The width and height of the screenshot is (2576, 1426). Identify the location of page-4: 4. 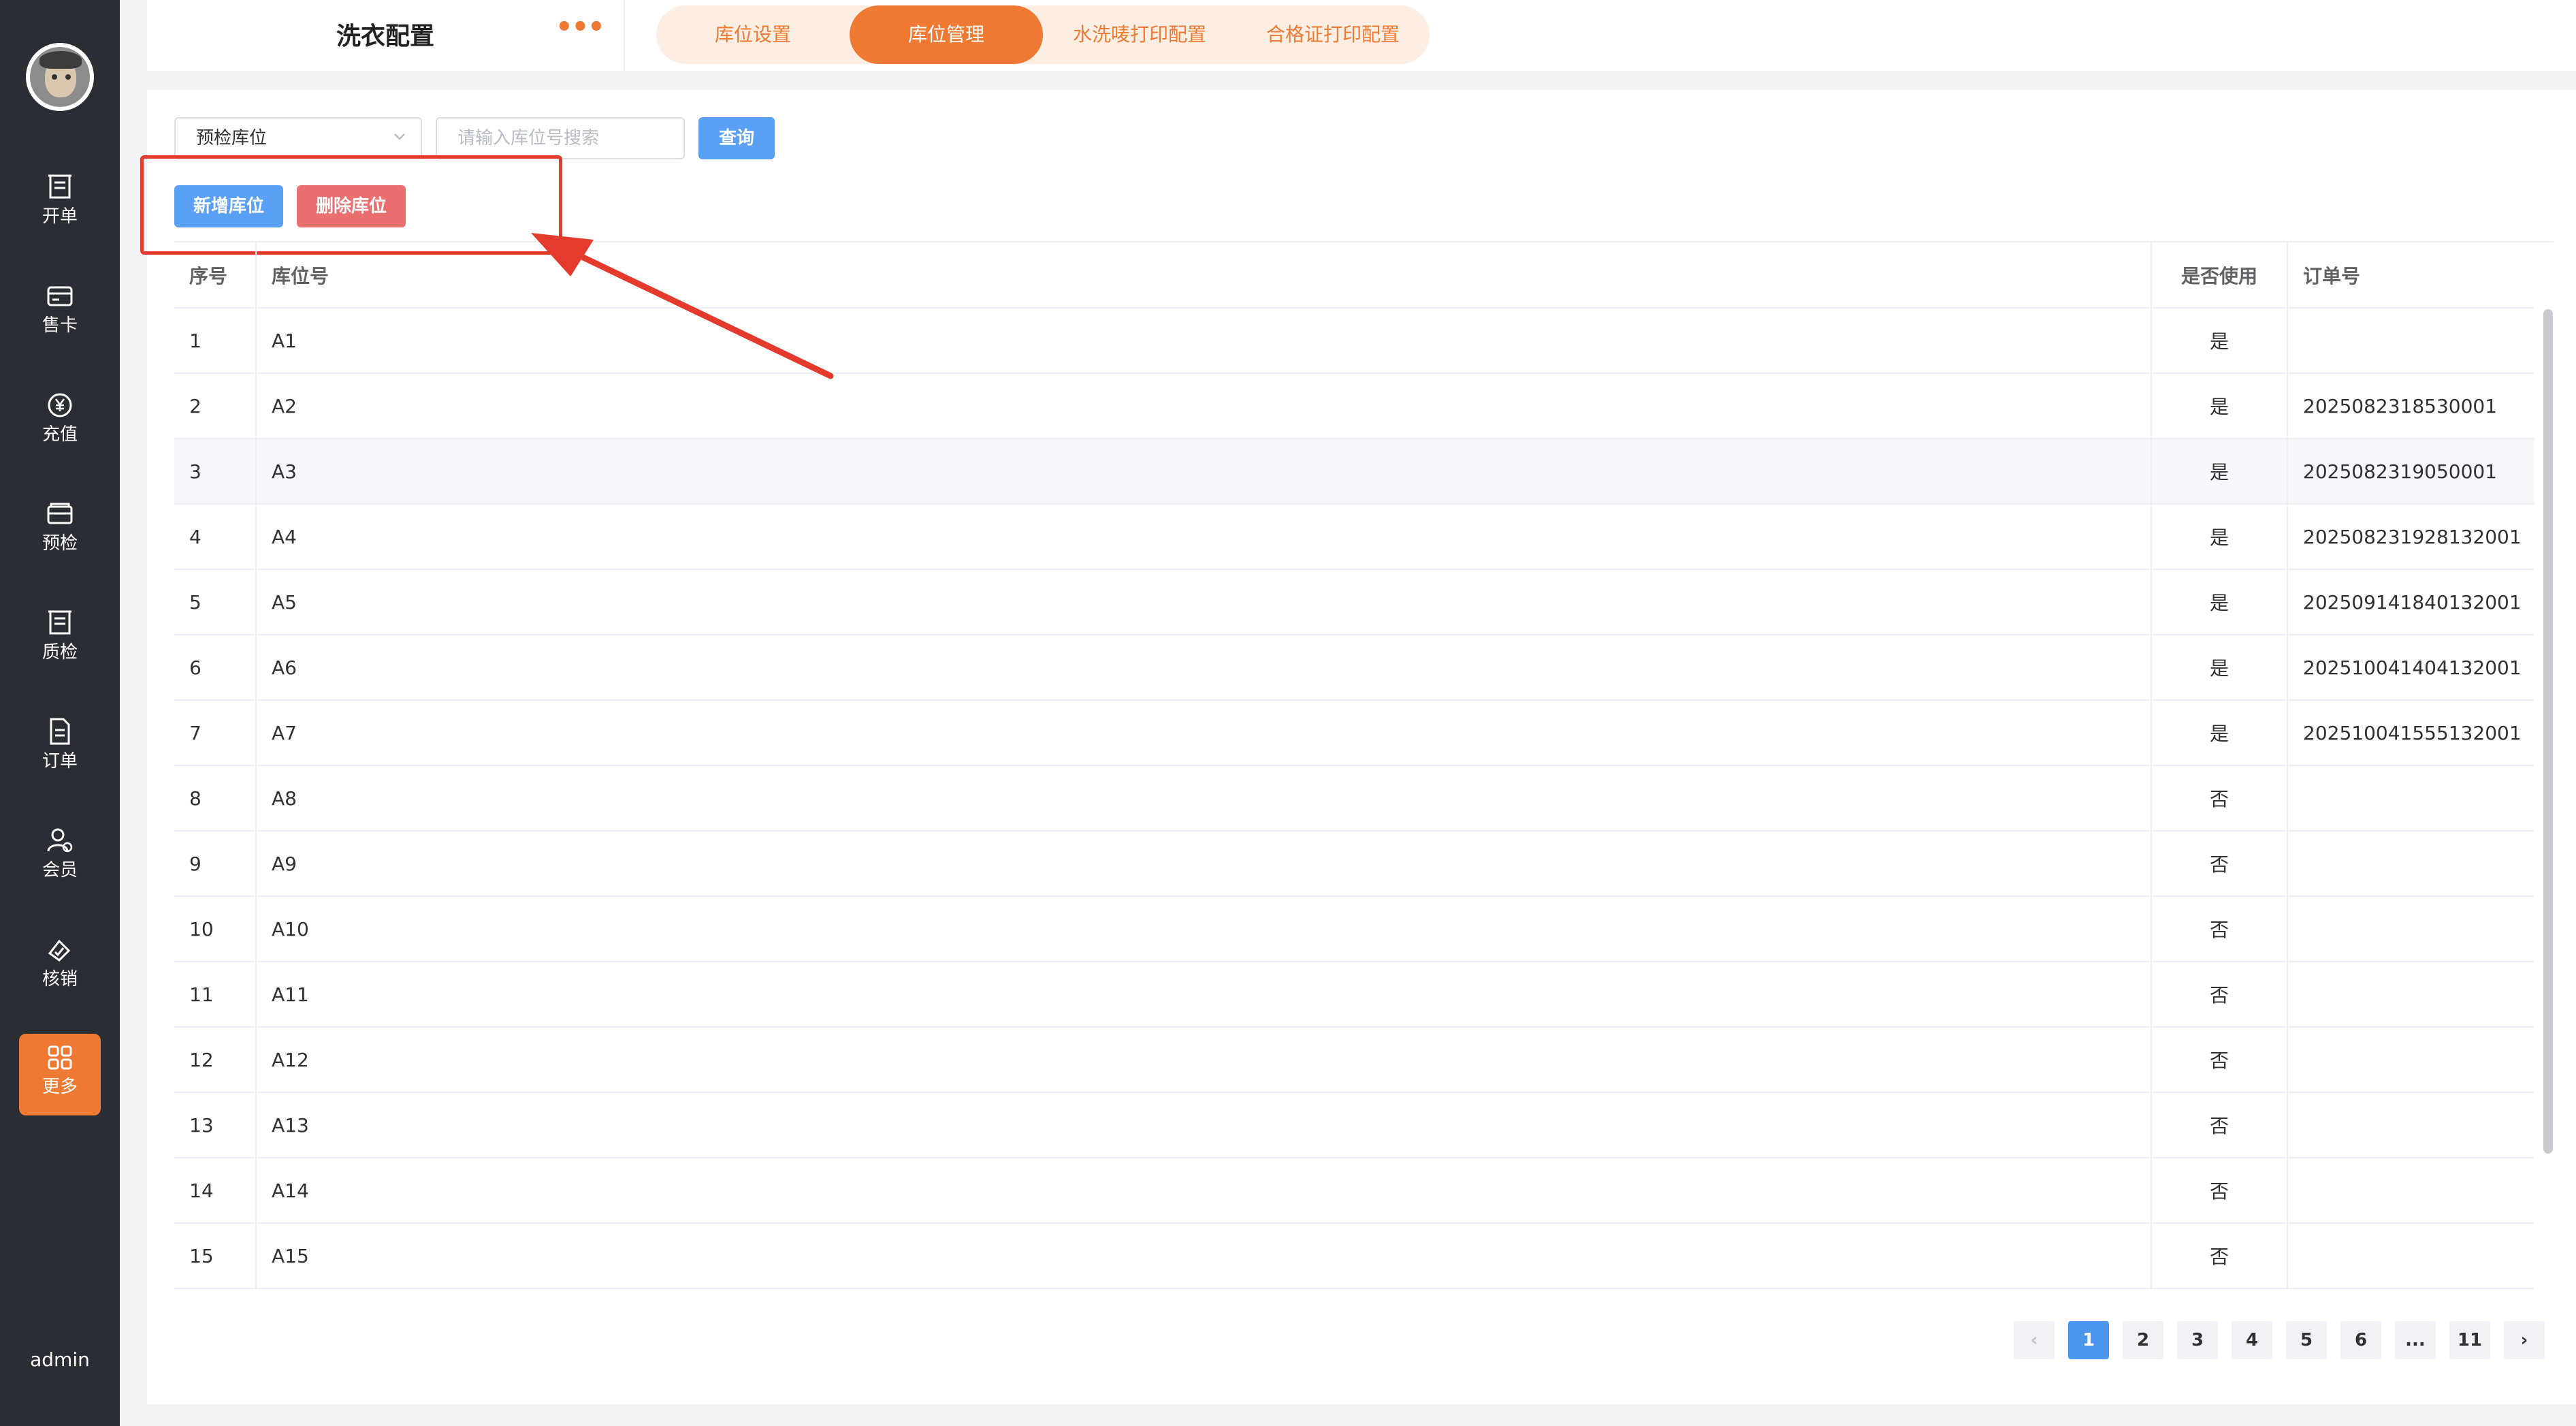
(2252, 1340).